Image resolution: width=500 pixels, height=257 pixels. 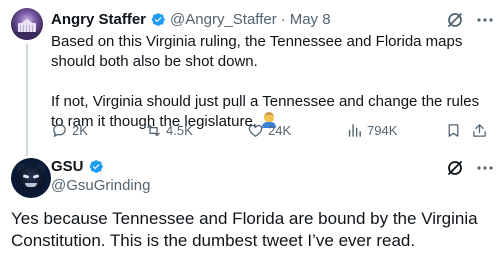 I want to click on tweet-top-actions, so click(x=470, y=20).